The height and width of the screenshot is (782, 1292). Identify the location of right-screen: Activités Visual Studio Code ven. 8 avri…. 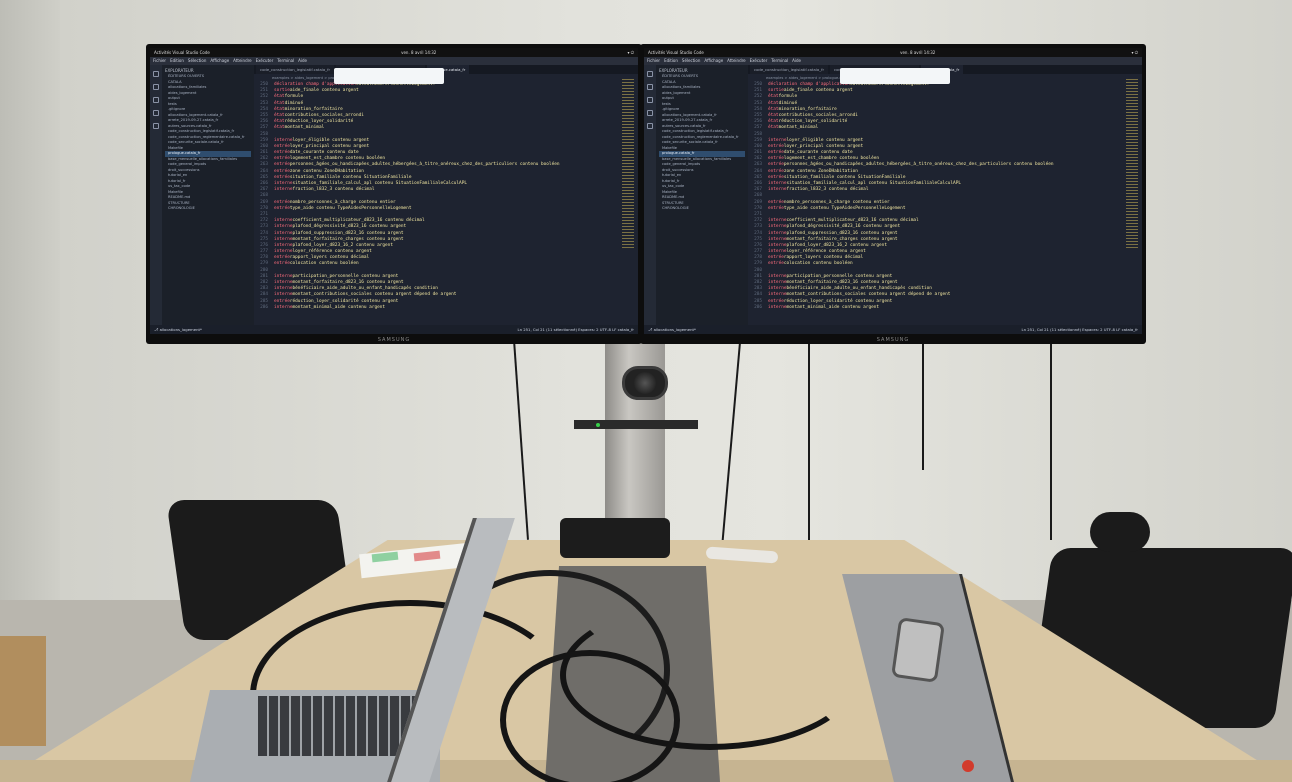
(893, 191).